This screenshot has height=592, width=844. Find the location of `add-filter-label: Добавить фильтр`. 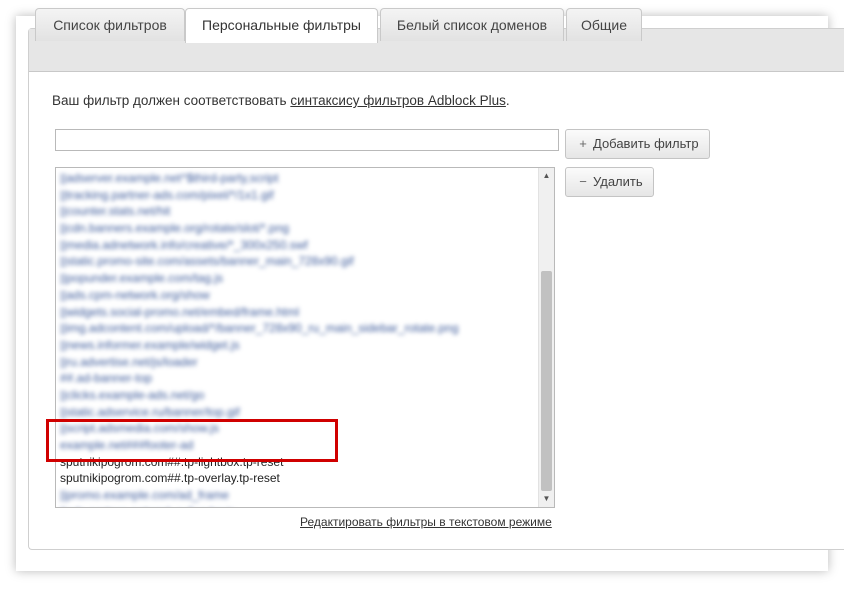

add-filter-label: Добавить фильтр is located at coordinates (646, 143).